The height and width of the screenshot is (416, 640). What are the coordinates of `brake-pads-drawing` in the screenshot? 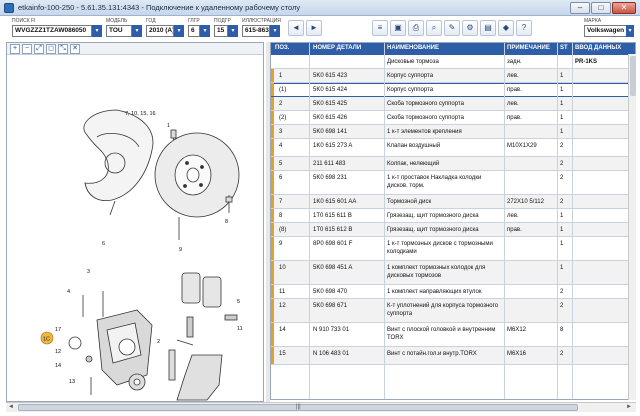 It's located at (209, 305).